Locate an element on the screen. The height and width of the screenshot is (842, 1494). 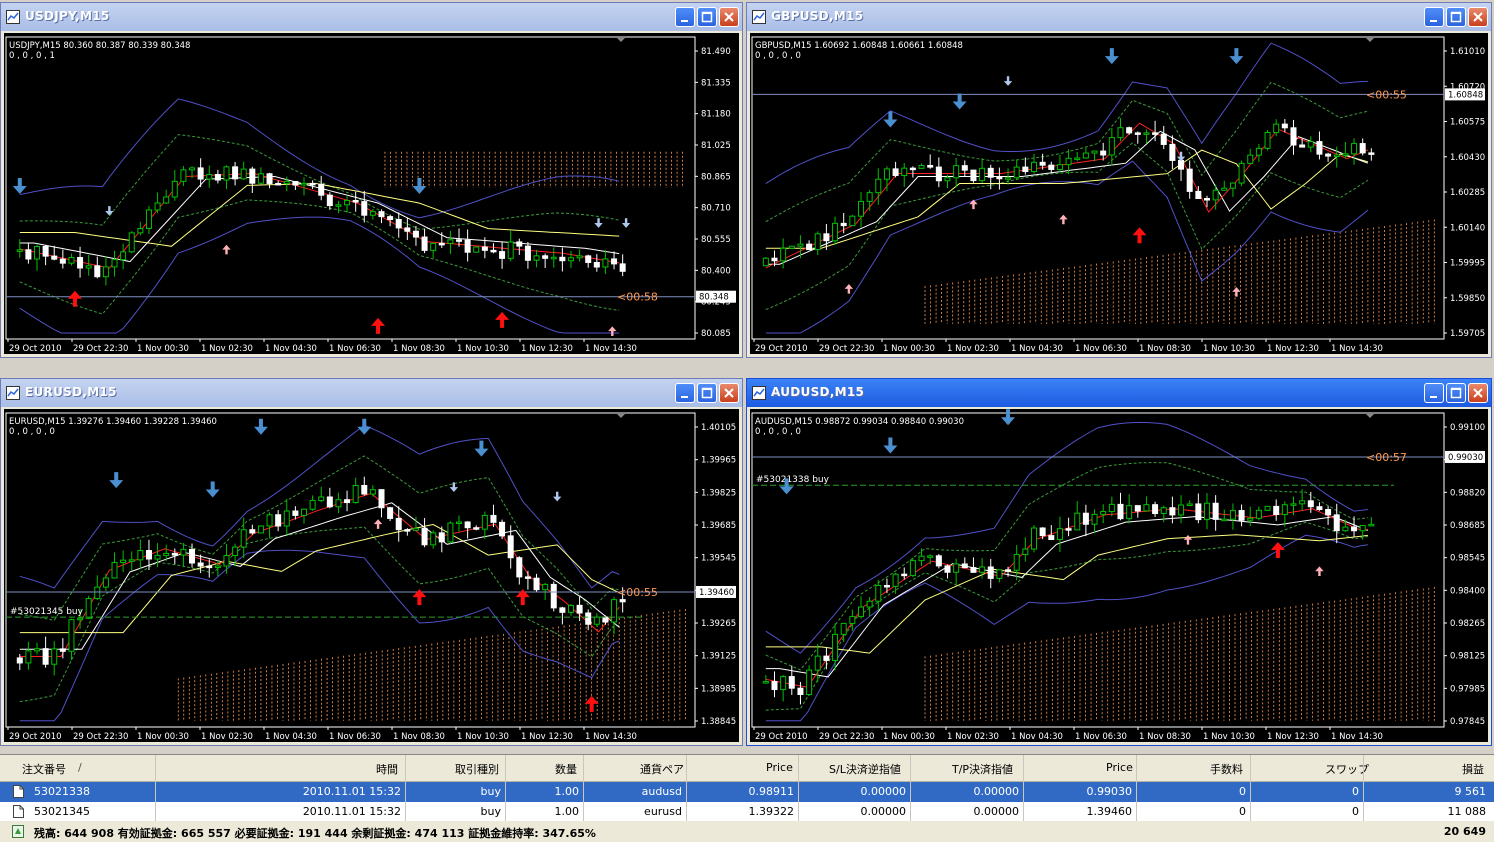
current-price-label: 0.99030 is located at coordinates (1465, 458).